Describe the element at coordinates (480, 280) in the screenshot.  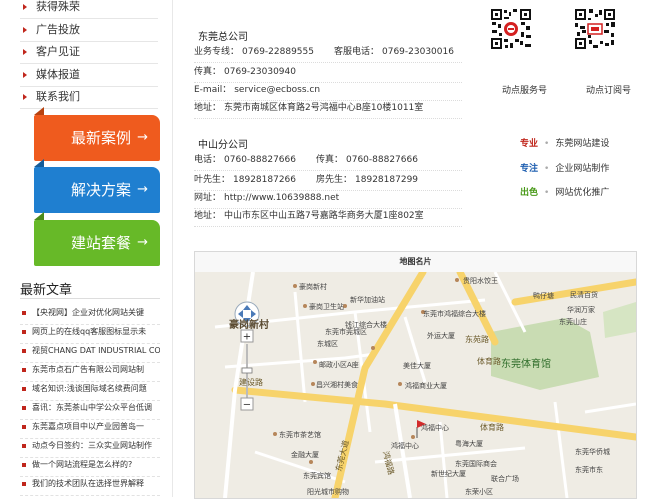
I see `svg-text: 贵阳水饺王` at that location.